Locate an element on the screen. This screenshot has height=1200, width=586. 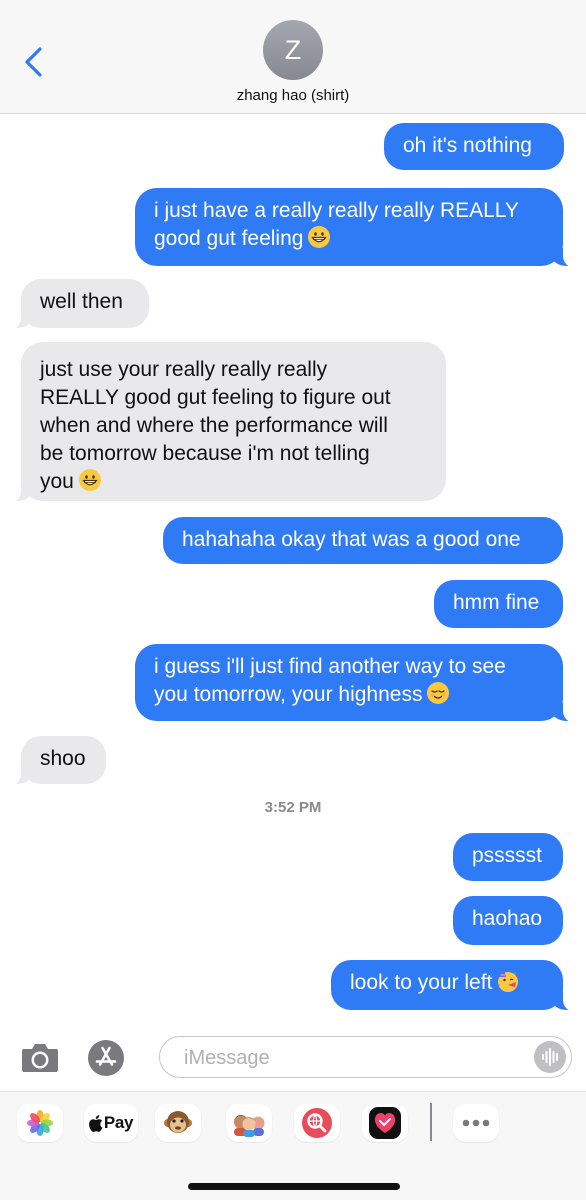
message-text: pssssst is located at coordinates (507, 855).